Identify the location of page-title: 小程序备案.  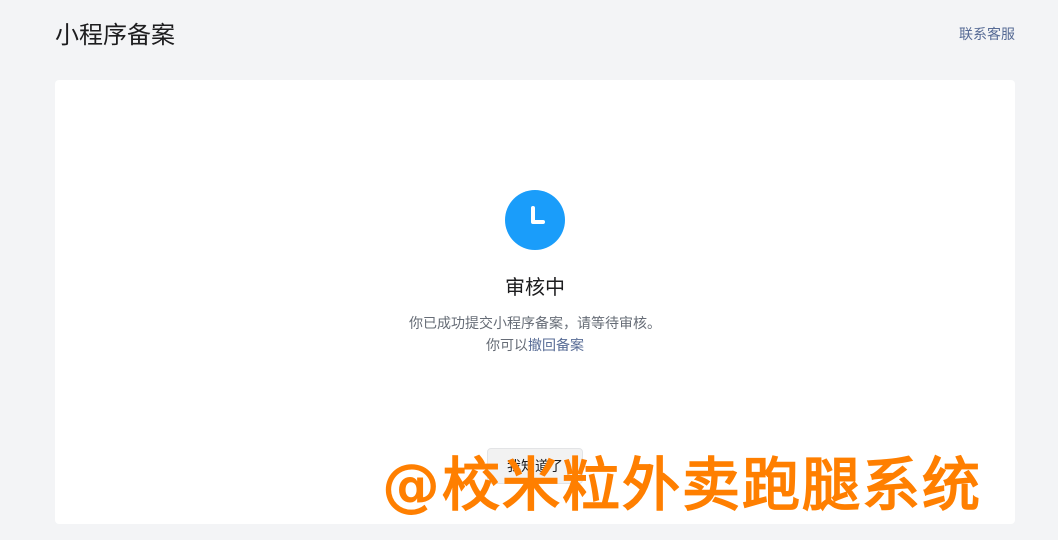
(115, 35).